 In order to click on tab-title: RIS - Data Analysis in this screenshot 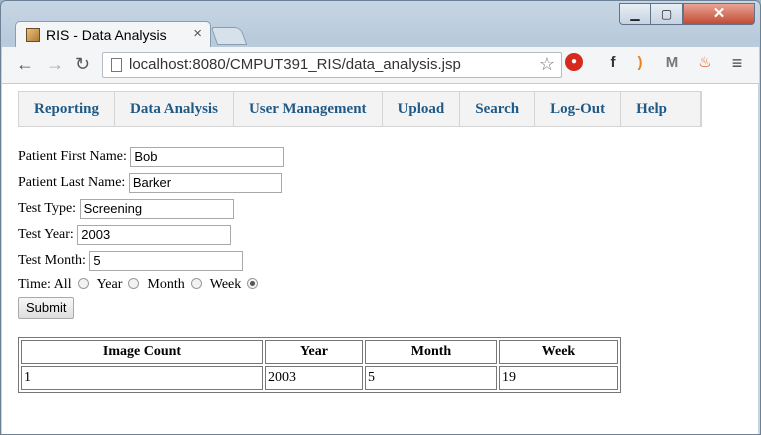, I will do `click(106, 35)`.